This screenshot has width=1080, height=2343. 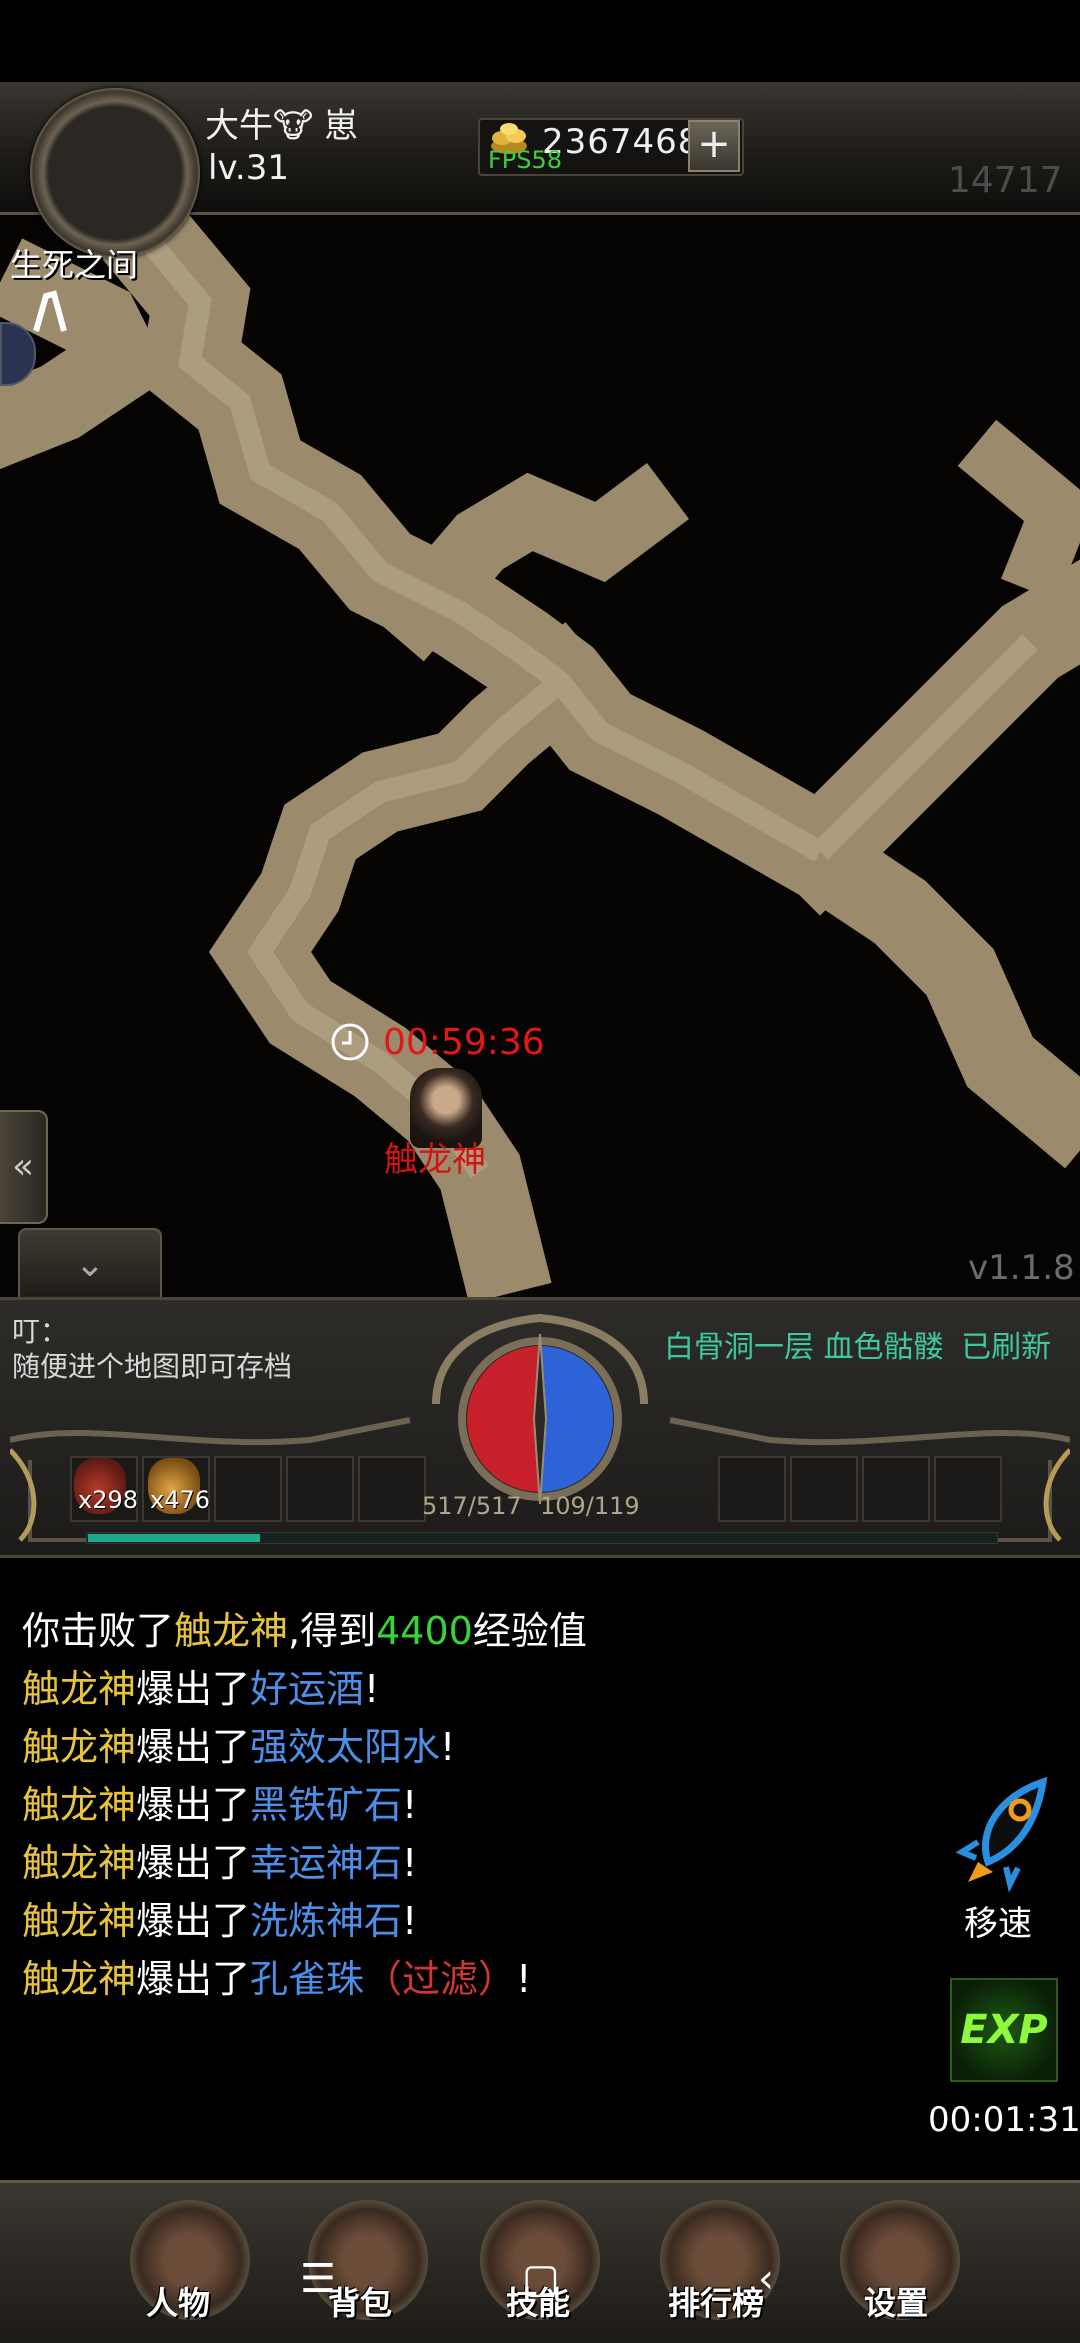 I want to click on player-avatar, so click(x=115, y=173).